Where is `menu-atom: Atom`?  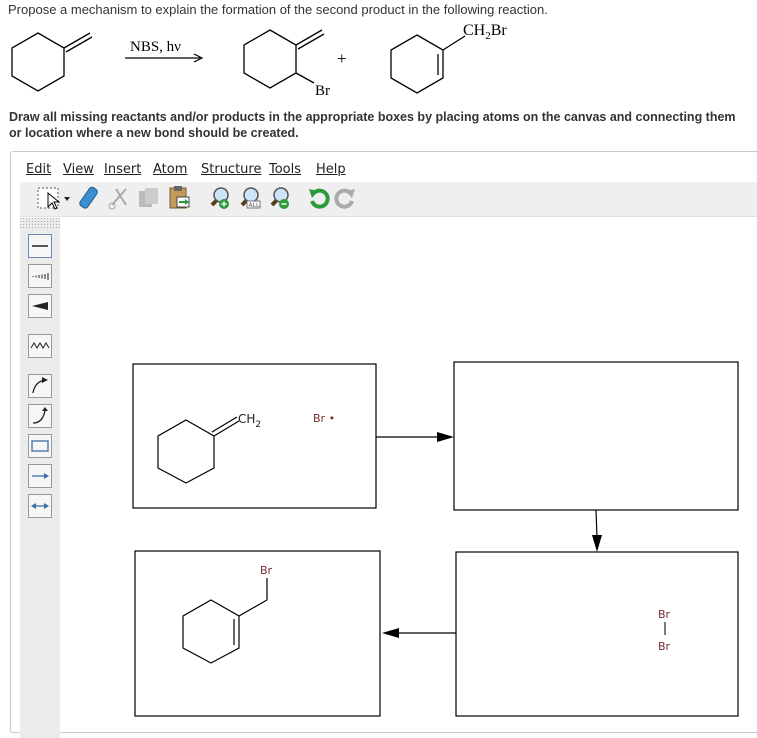 menu-atom: Atom is located at coordinates (170, 169).